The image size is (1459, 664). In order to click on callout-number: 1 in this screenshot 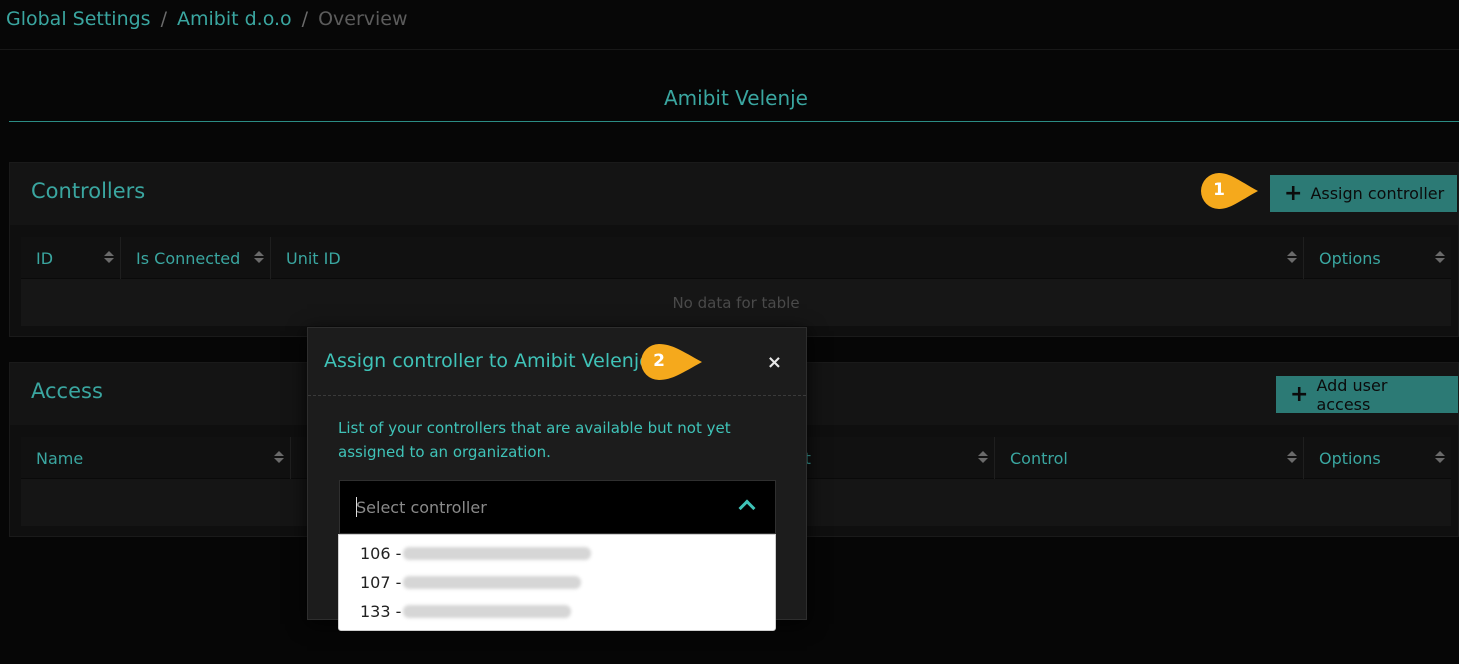, I will do `click(1219, 190)`.